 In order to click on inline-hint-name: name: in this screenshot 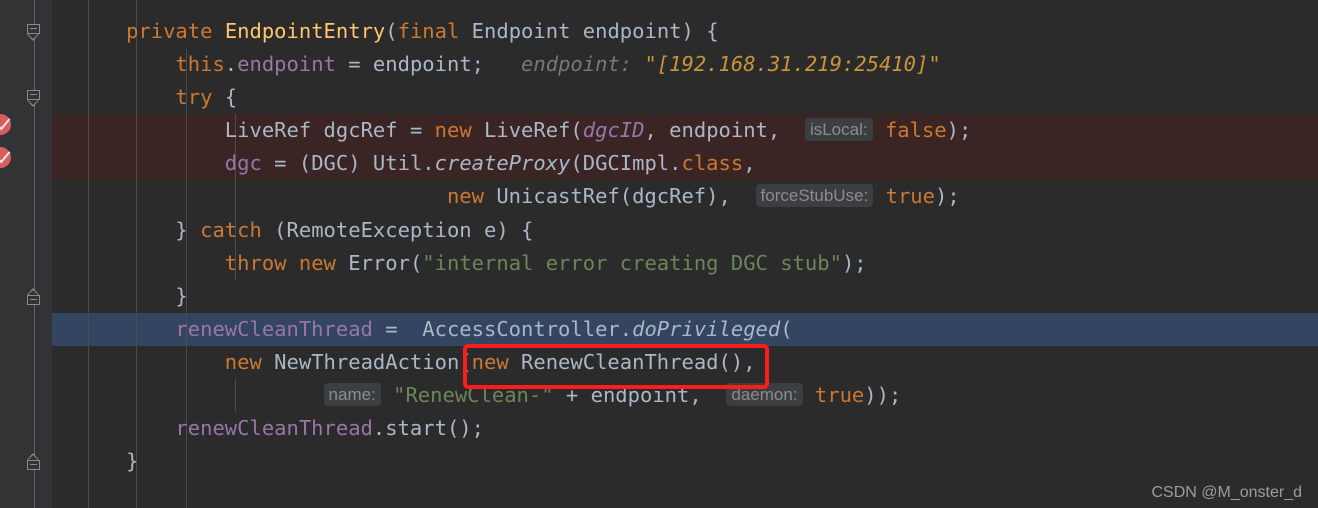, I will do `click(352, 394)`.